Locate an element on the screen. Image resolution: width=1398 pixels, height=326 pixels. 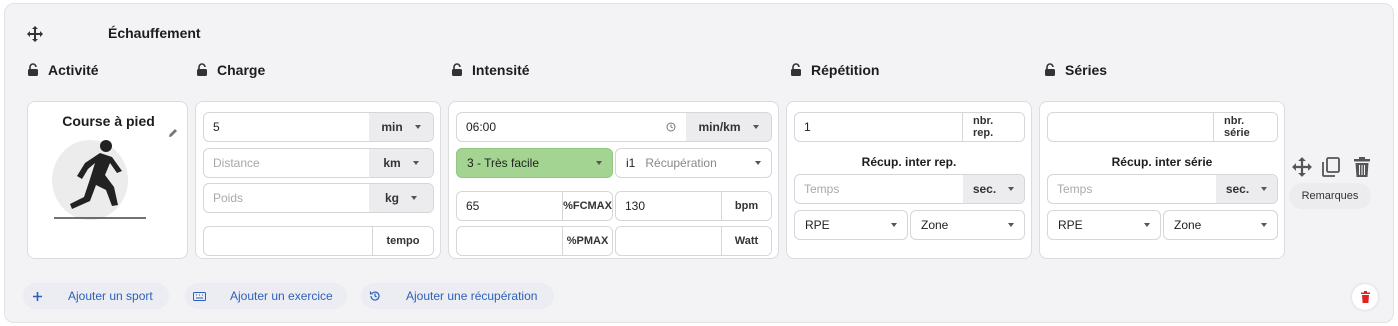
pace-field: 06:00 min/km is located at coordinates (614, 127).